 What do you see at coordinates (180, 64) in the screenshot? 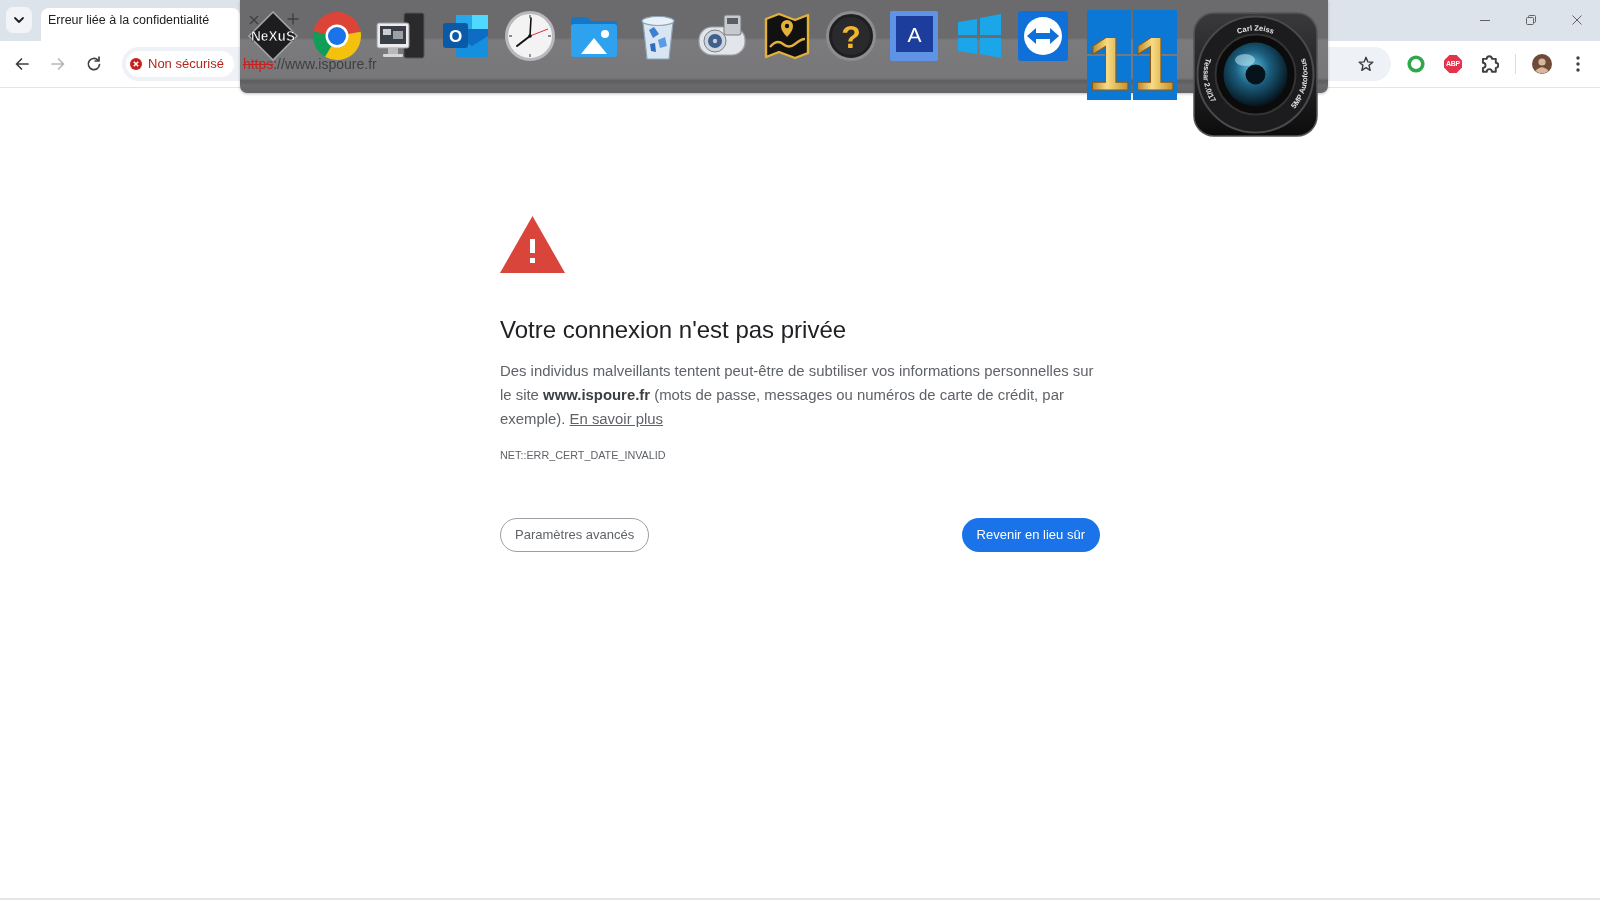
I see `security-chip: Non sécurisé` at bounding box center [180, 64].